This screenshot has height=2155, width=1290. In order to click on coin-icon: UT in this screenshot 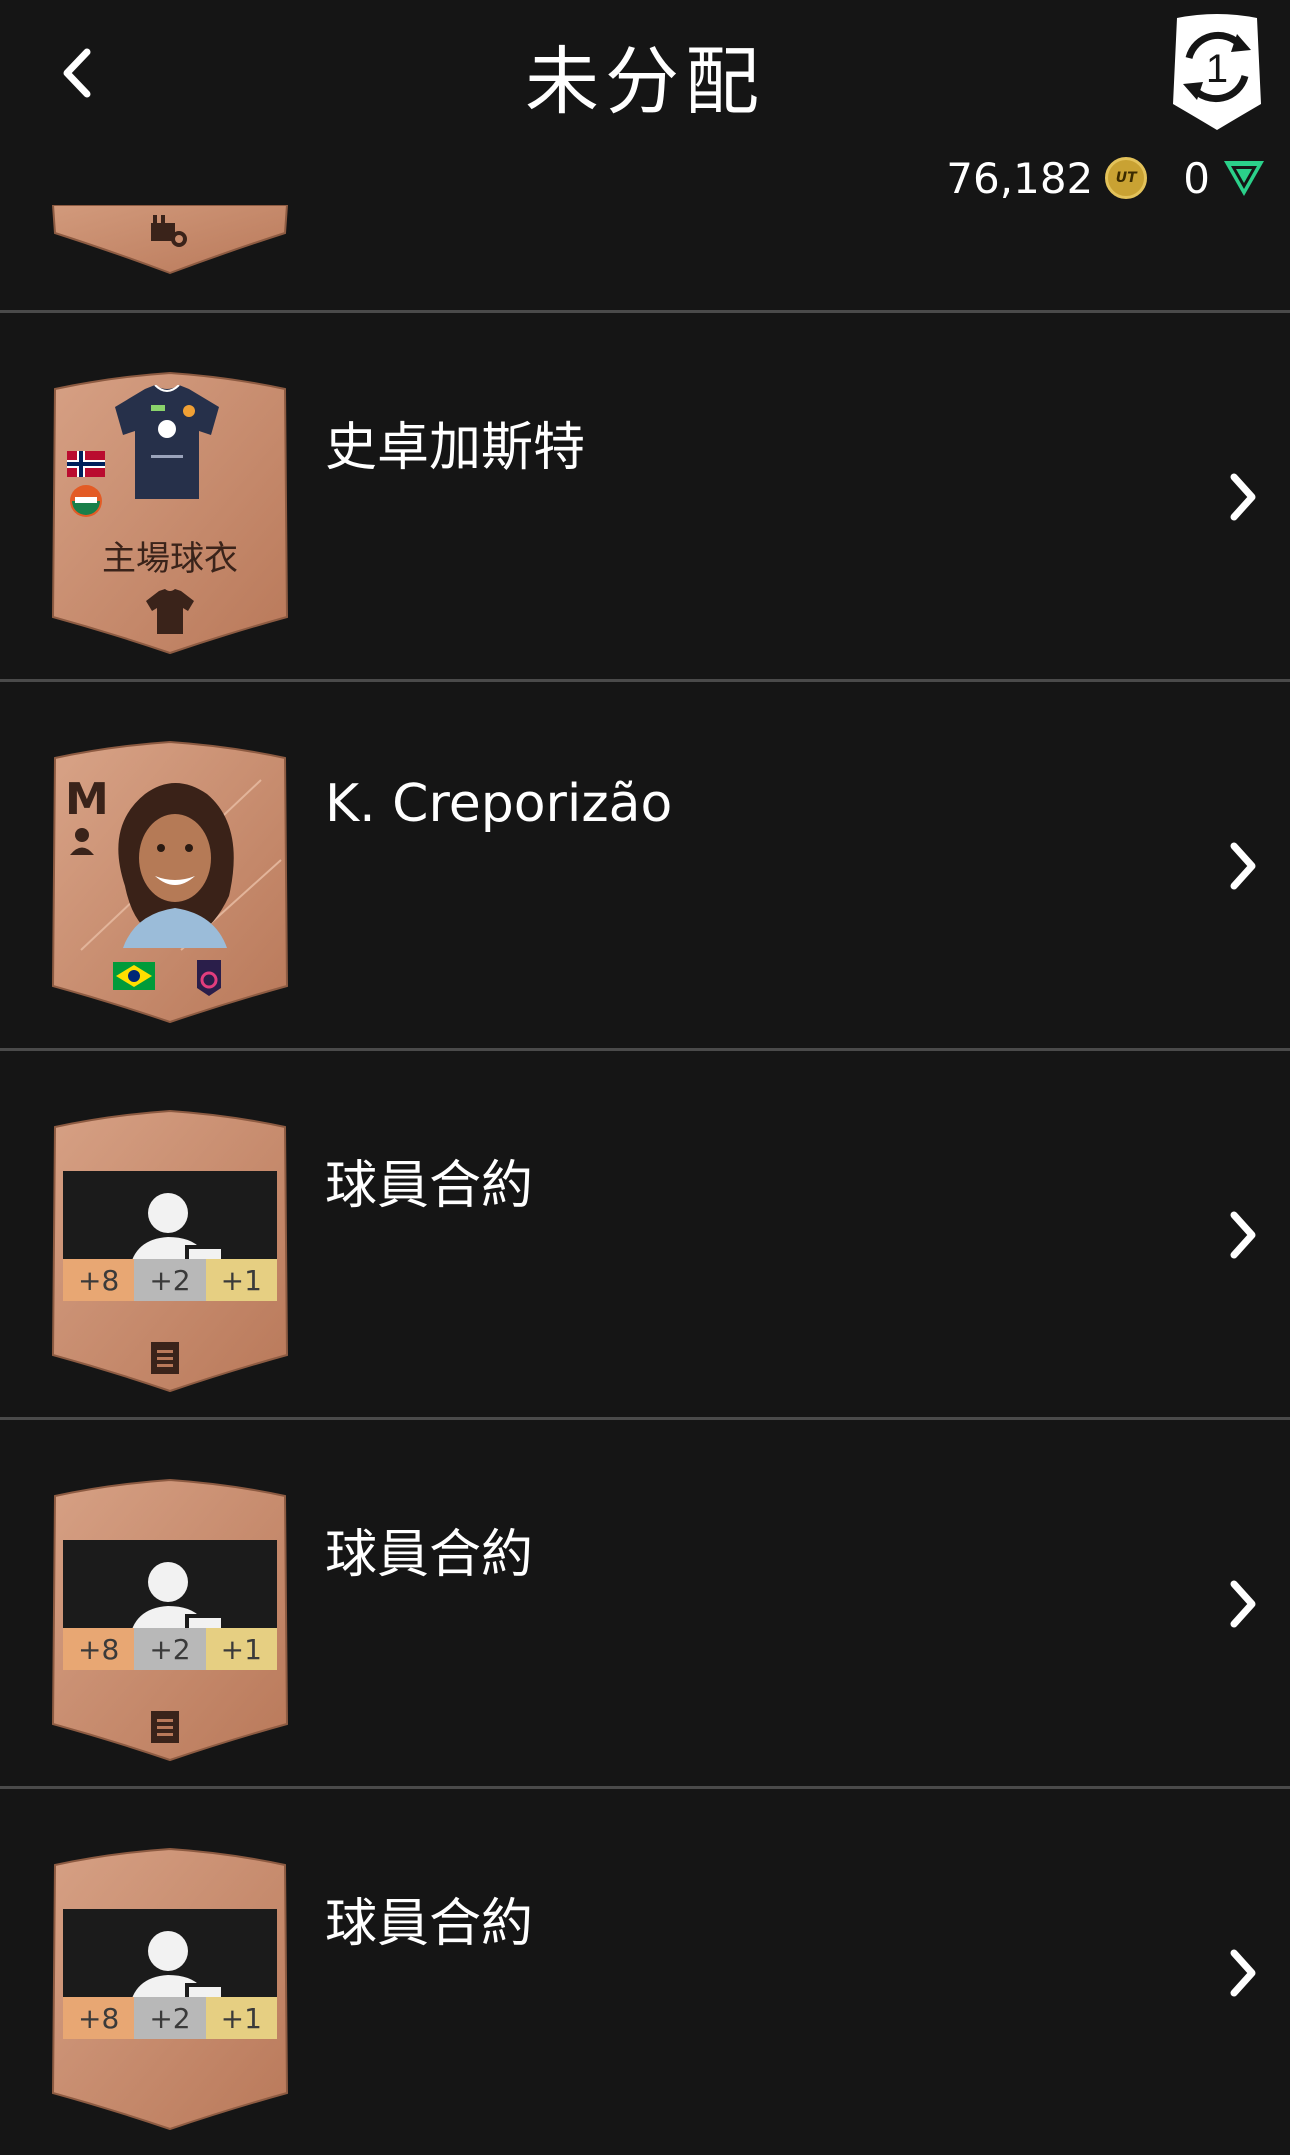, I will do `click(1126, 178)`.